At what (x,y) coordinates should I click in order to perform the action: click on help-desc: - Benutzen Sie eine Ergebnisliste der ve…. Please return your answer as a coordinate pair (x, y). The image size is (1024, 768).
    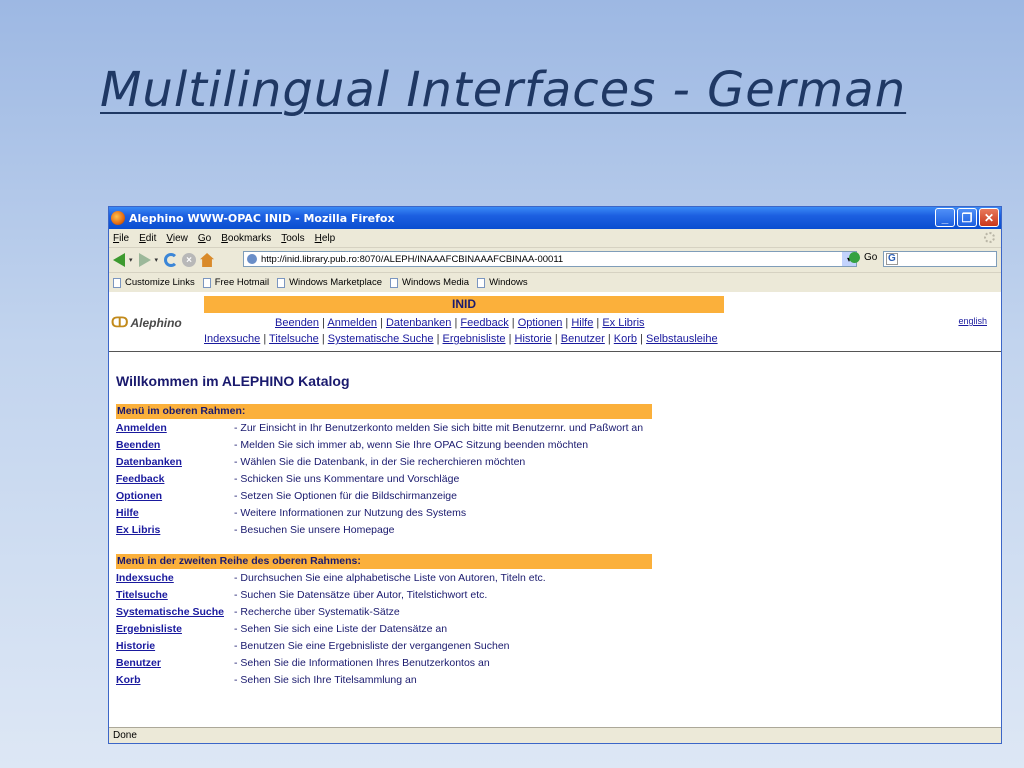
    Looking at the image, I should click on (372, 645).